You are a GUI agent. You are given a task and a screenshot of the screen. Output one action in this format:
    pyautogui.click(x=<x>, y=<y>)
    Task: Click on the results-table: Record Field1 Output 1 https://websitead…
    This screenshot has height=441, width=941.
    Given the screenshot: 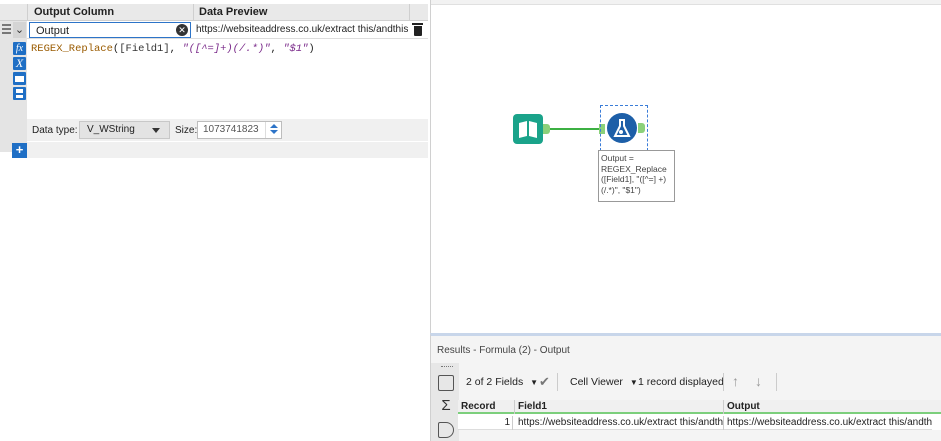 What is the action you would take?
    pyautogui.click(x=699, y=415)
    